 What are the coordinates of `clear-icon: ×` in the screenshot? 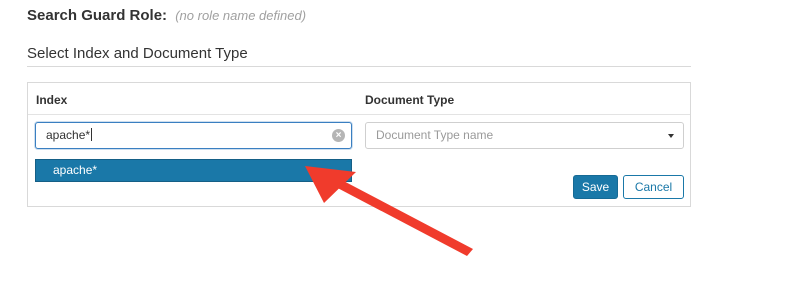 It's located at (338, 135).